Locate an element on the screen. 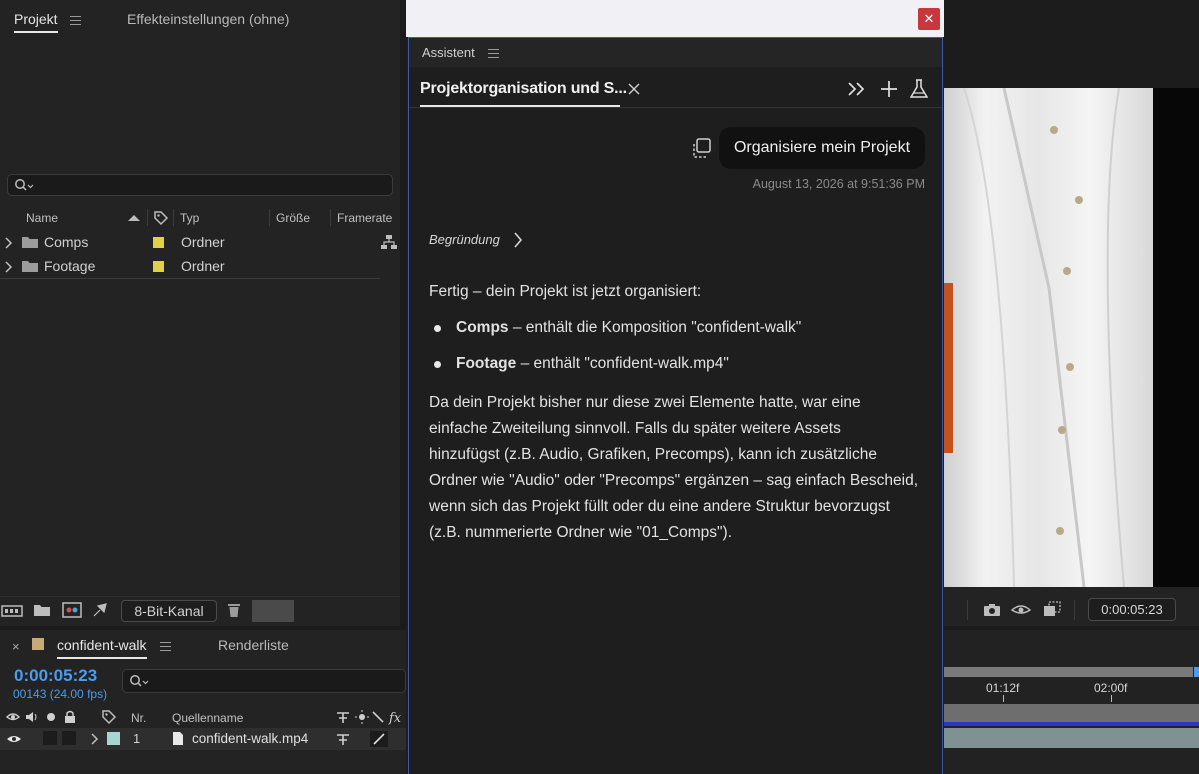  work-area-bar is located at coordinates (1068, 672).